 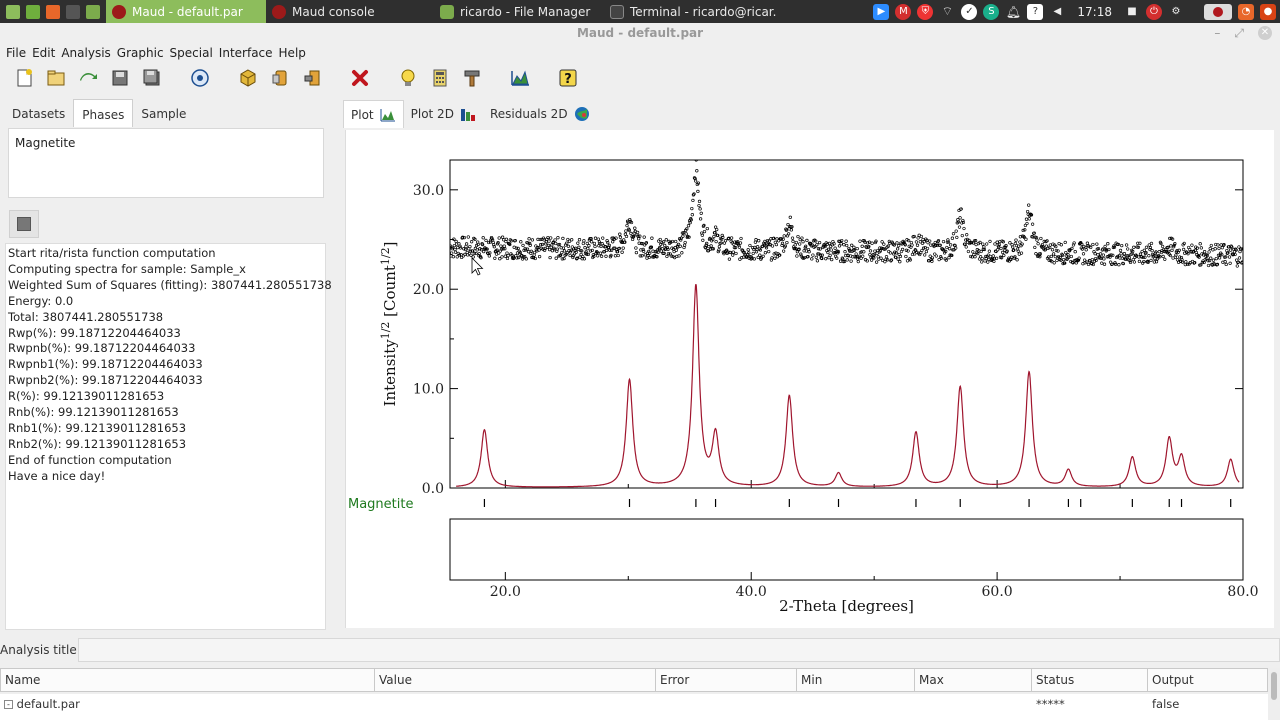 I want to click on analysis-title-input, so click(x=679, y=650).